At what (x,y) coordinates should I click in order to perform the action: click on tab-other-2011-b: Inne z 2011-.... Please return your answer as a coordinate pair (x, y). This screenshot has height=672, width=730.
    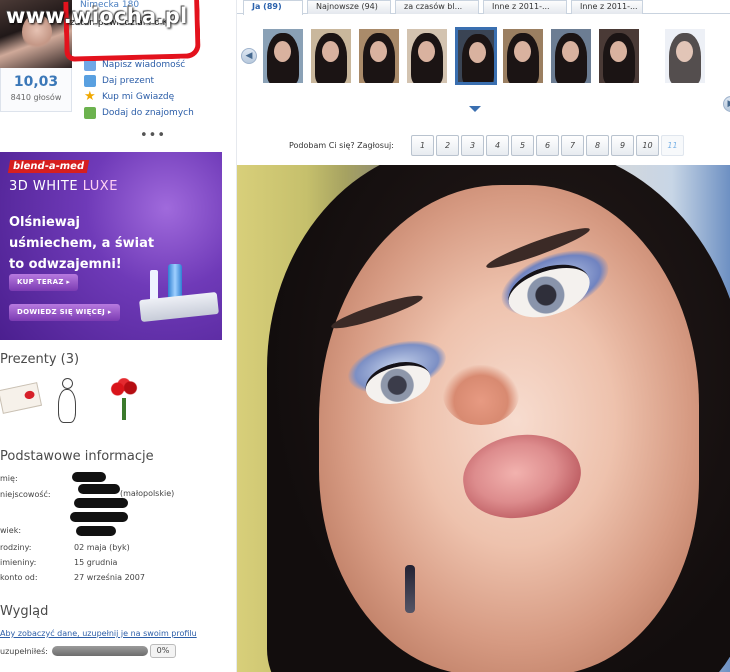
    Looking at the image, I should click on (607, 7).